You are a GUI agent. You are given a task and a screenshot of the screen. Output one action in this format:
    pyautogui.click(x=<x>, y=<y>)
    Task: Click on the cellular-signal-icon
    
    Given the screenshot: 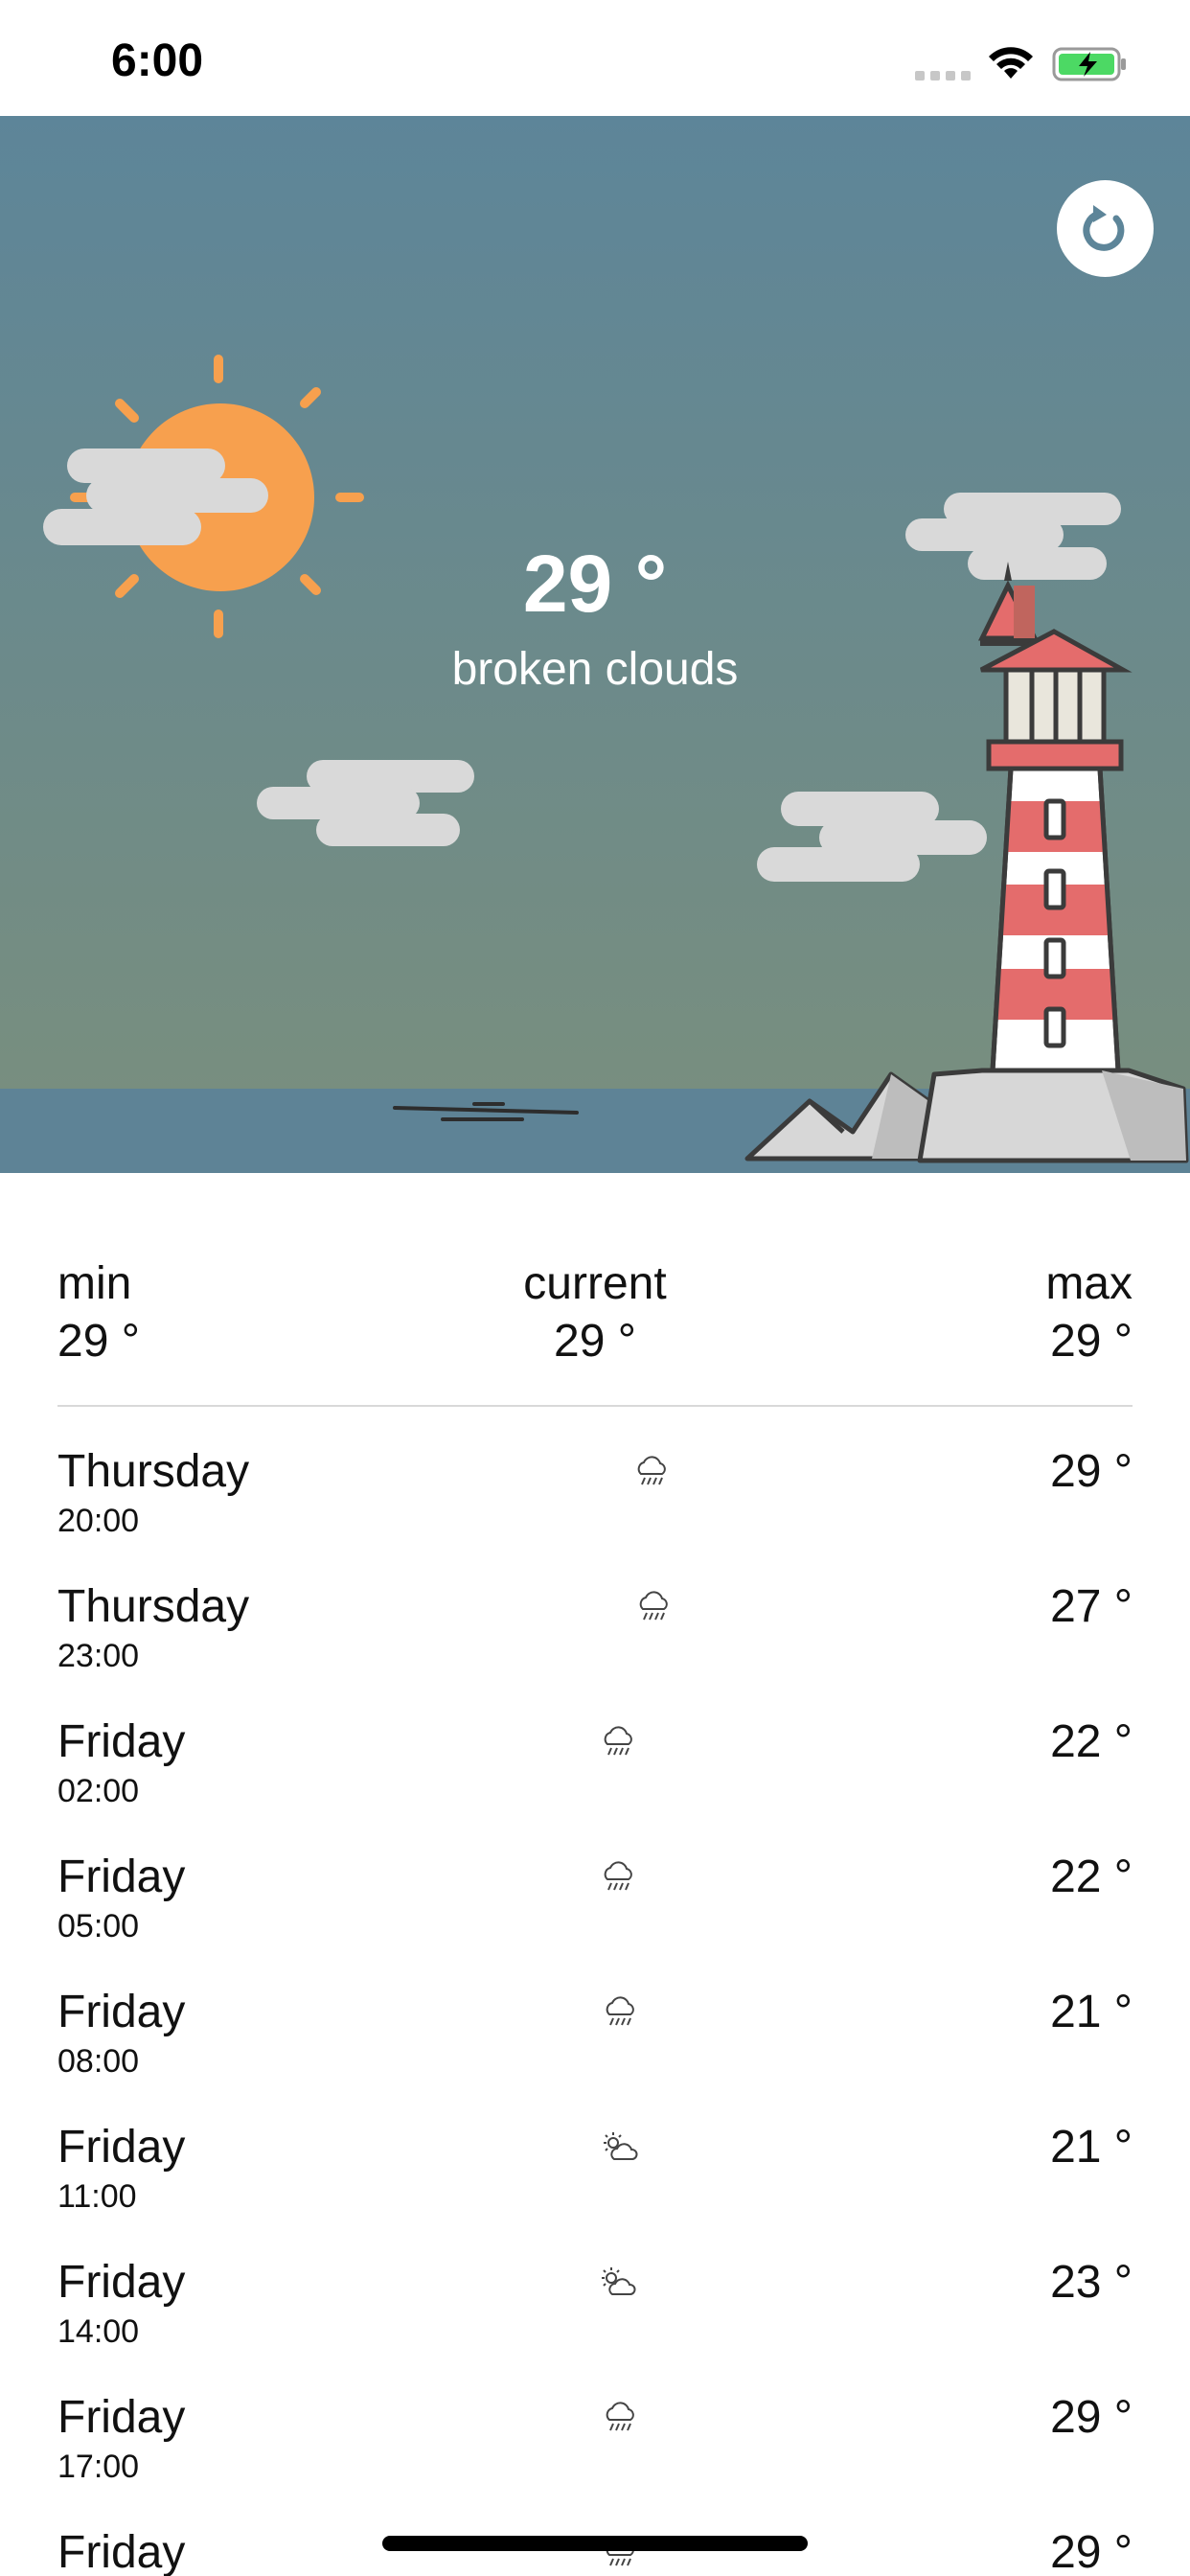 What is the action you would take?
    pyautogui.click(x=943, y=75)
    